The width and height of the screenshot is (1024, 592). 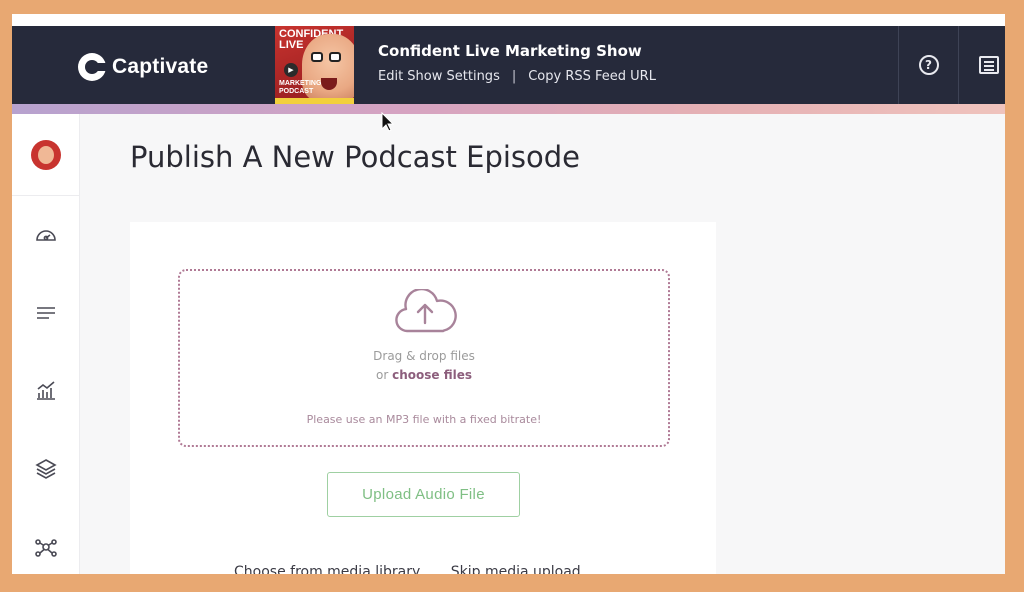 What do you see at coordinates (423, 494) in the screenshot?
I see `upload-audio-file-button: Upload Audio File` at bounding box center [423, 494].